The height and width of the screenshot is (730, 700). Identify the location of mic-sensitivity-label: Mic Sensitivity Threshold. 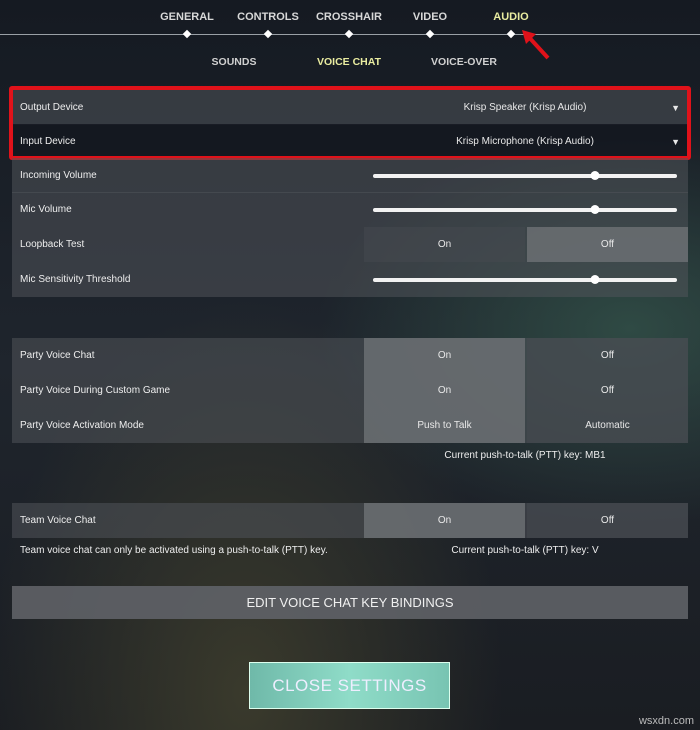
(75, 279).